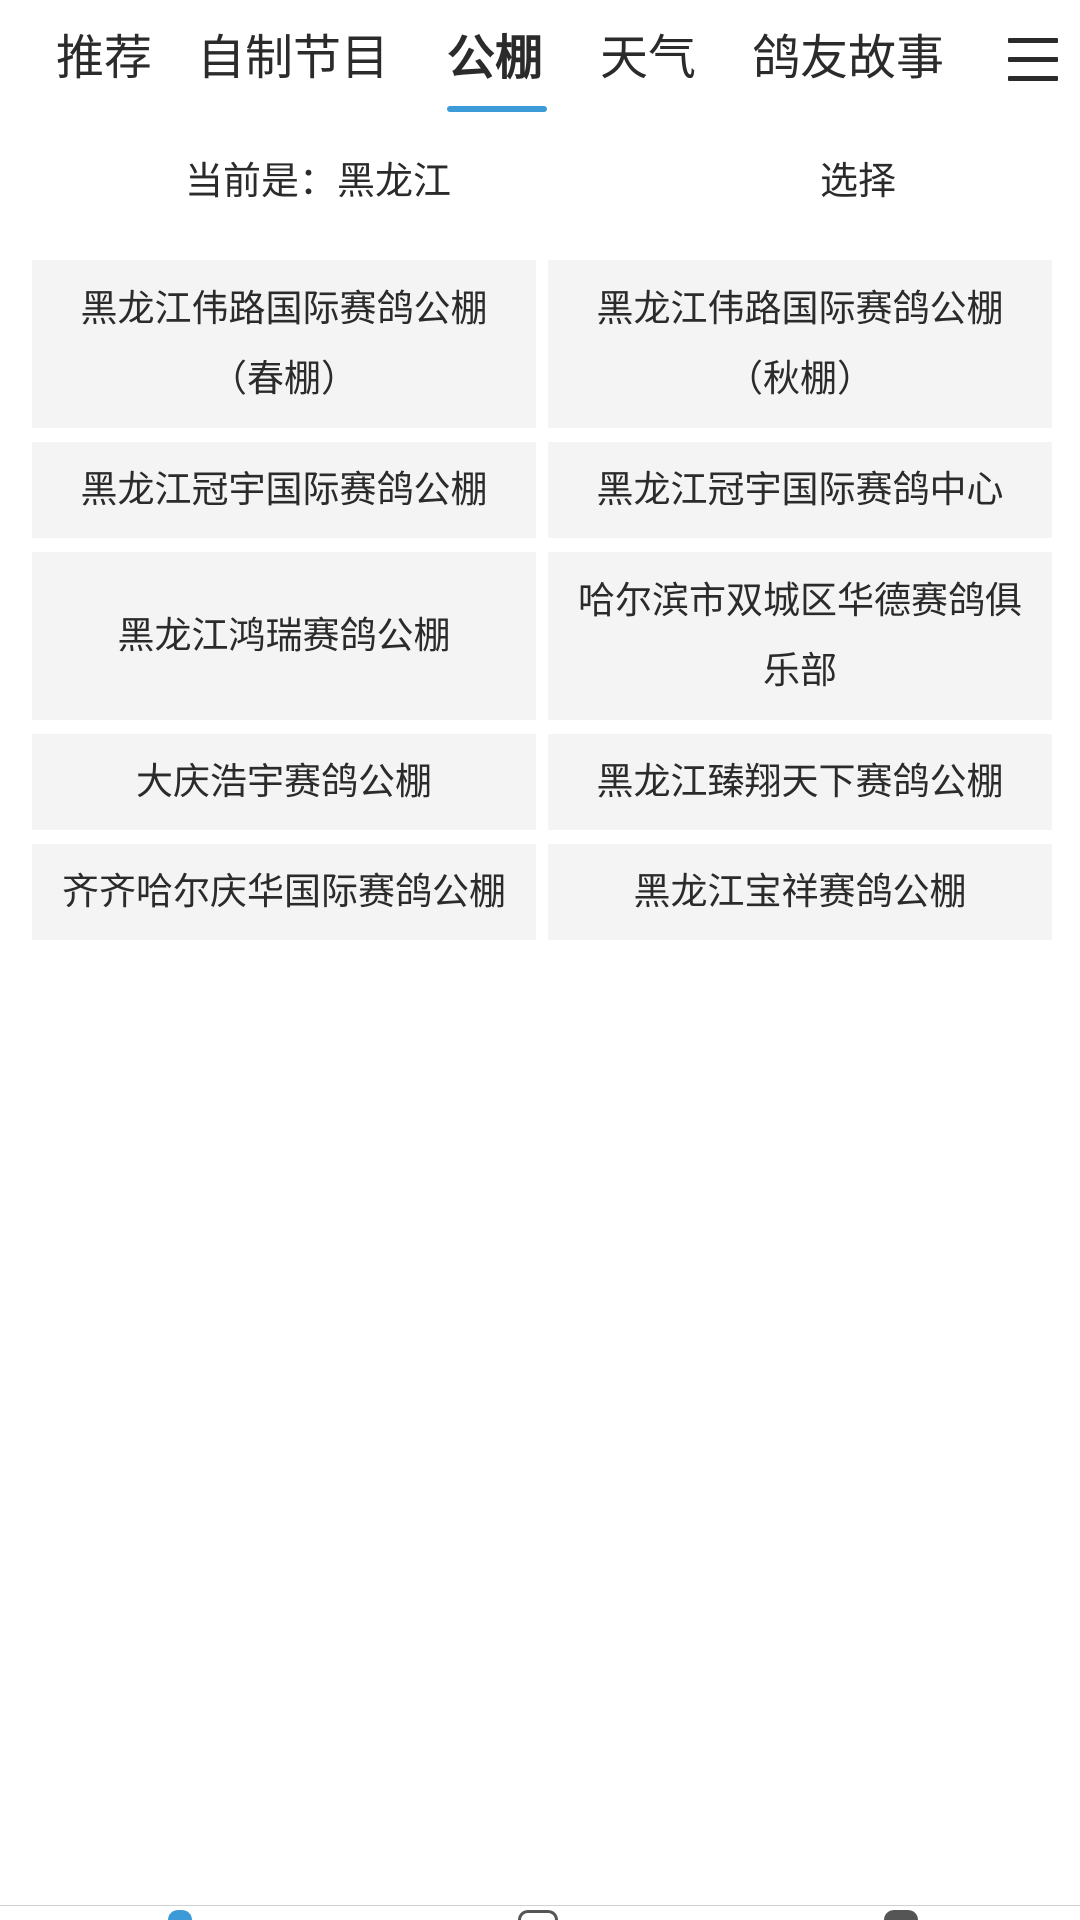  Describe the element at coordinates (293, 58) in the screenshot. I see `tab-original-programs: 自制节目` at that location.